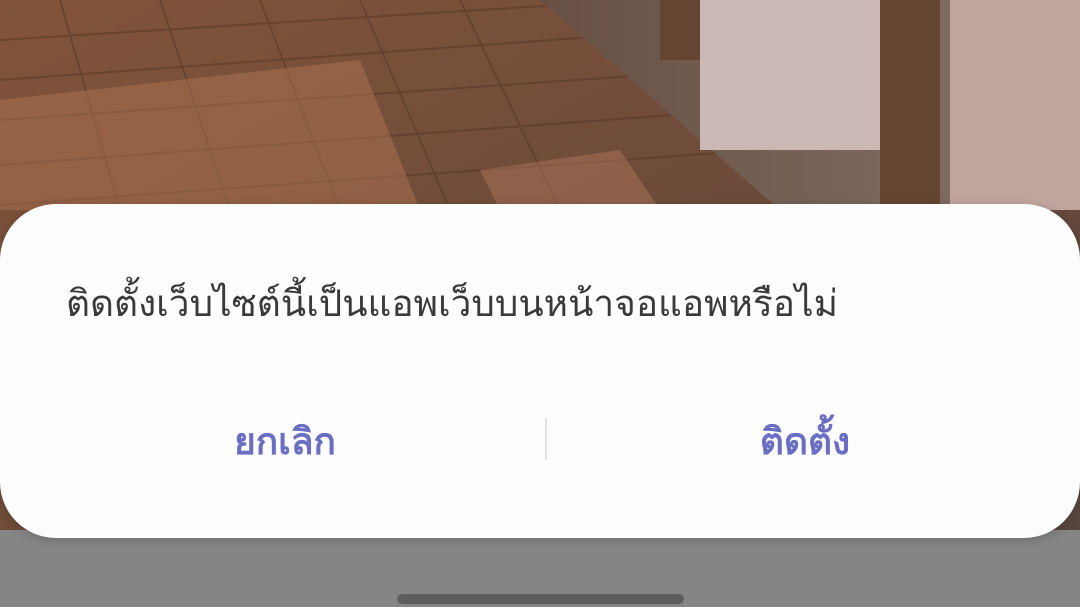  I want to click on navigation-gesture-handle, so click(540, 599).